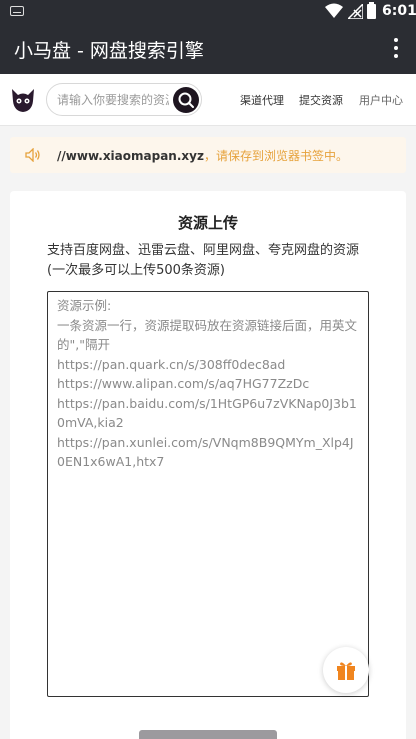  Describe the element at coordinates (321, 100) in the screenshot. I see `nav-submit-resource: 提交资源` at that location.